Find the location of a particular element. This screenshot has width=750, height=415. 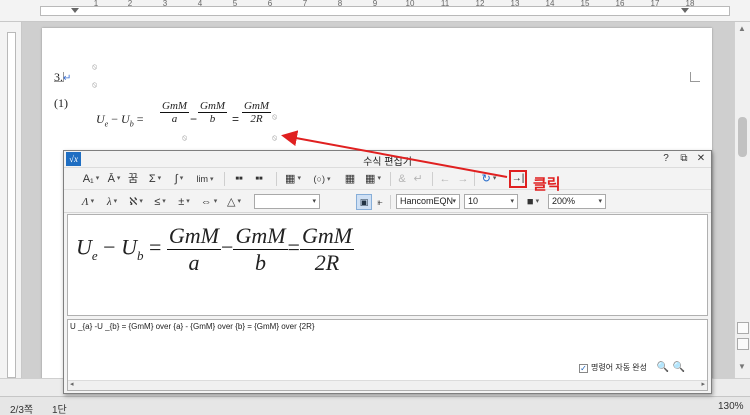

style-select: ▾ is located at coordinates (287, 201).